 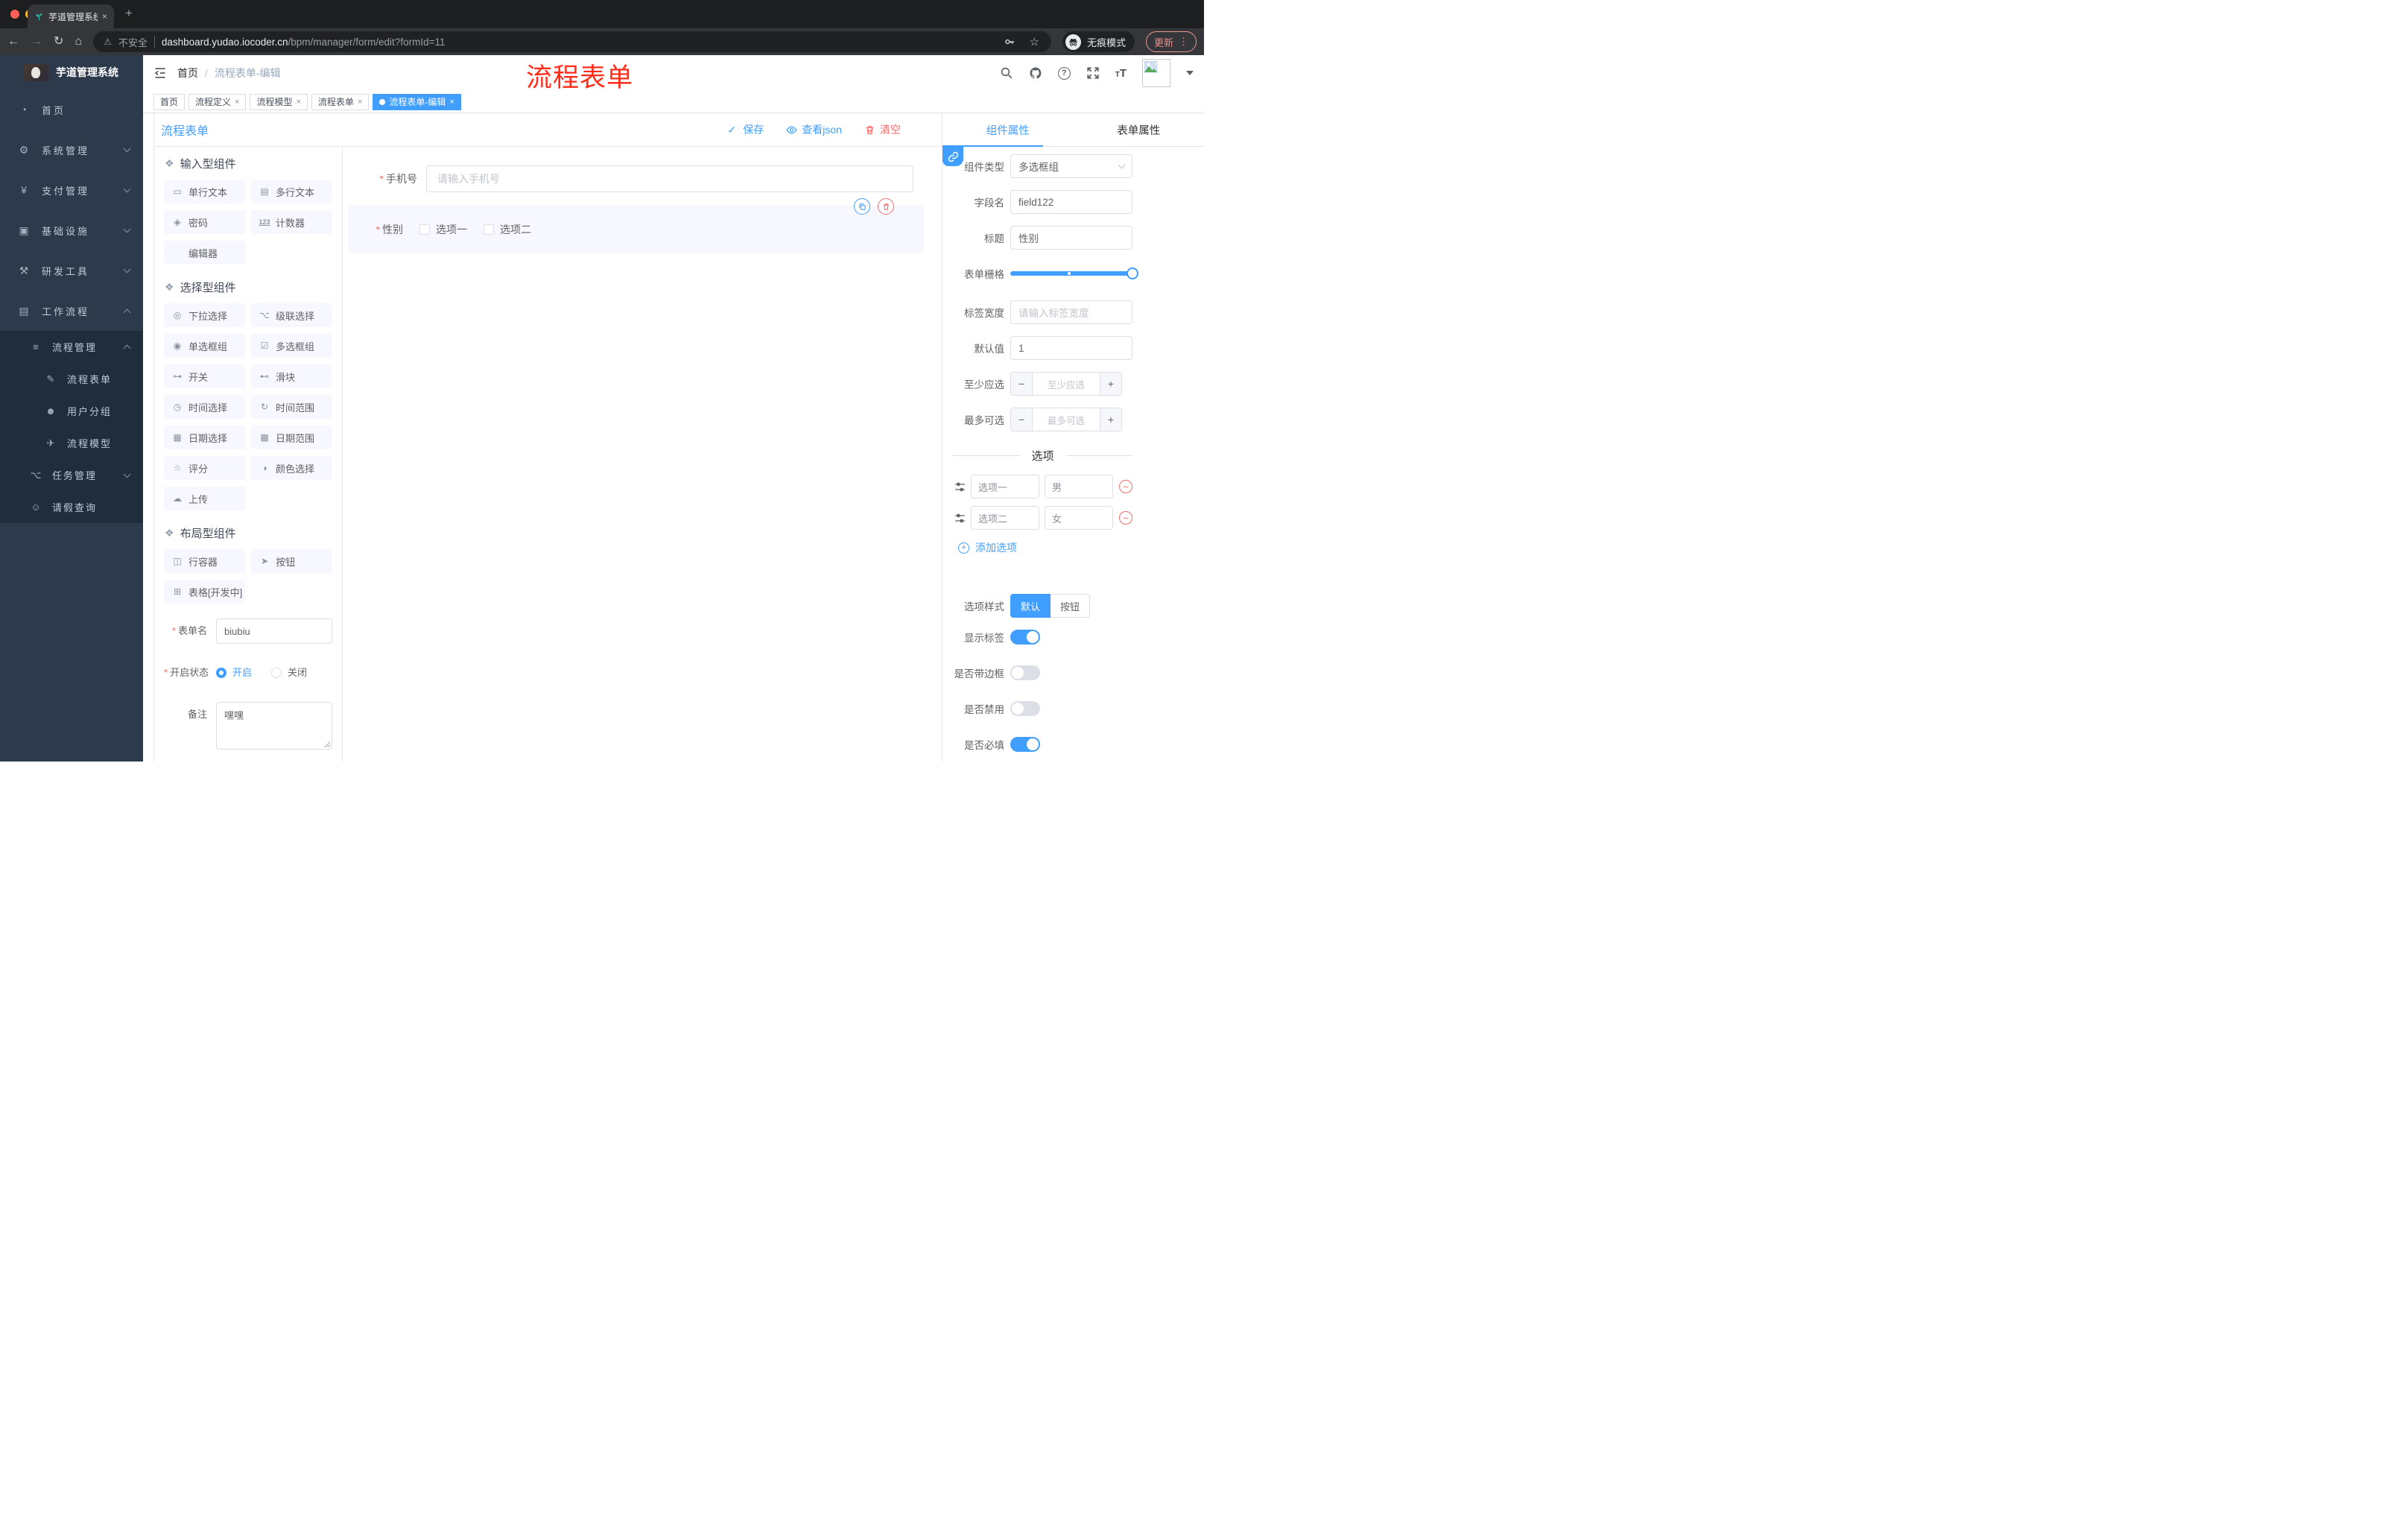 I want to click on delete-widget-icon, so click(x=886, y=207).